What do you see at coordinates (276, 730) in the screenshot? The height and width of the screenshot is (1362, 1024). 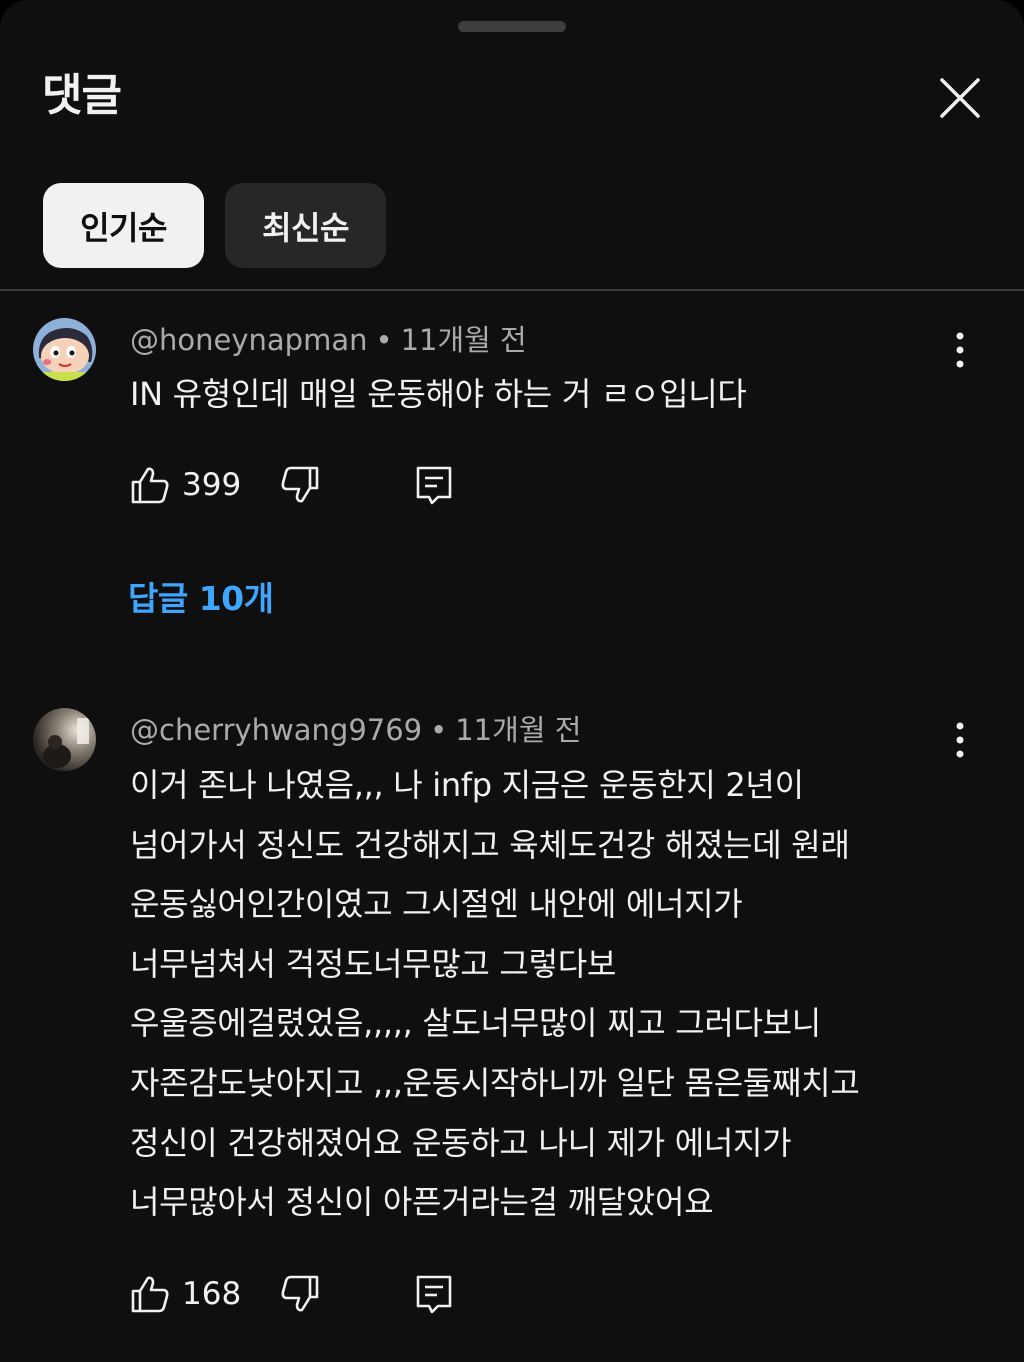 I see `comment-author: @cherryhwang9769` at bounding box center [276, 730].